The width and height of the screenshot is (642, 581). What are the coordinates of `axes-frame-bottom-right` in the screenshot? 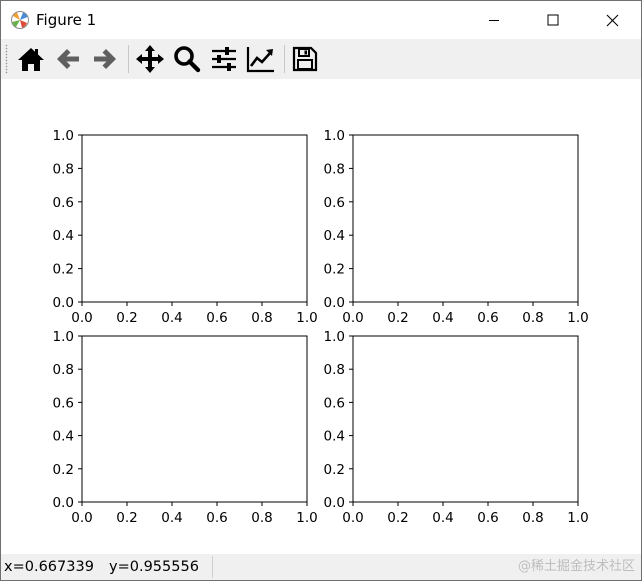 It's located at (465, 419).